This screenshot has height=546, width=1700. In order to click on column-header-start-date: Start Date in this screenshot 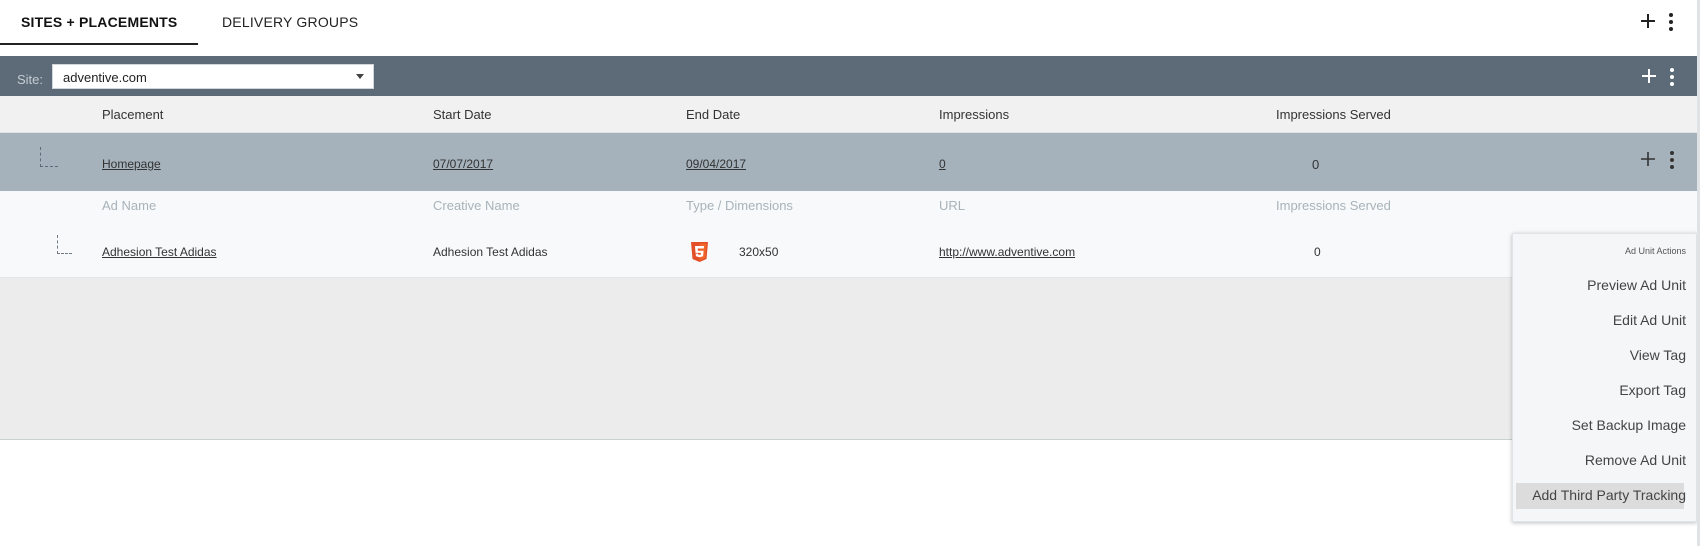, I will do `click(462, 114)`.